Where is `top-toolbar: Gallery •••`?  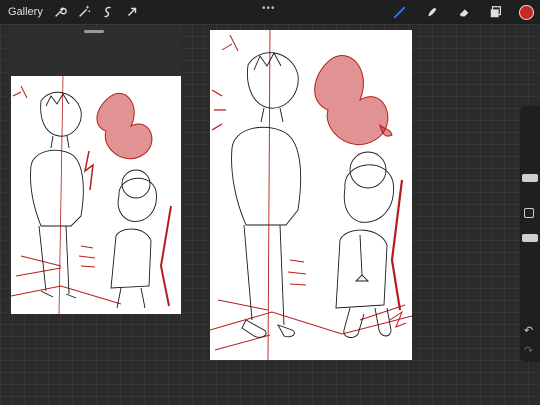
top-toolbar: Gallery ••• is located at coordinates (270, 12).